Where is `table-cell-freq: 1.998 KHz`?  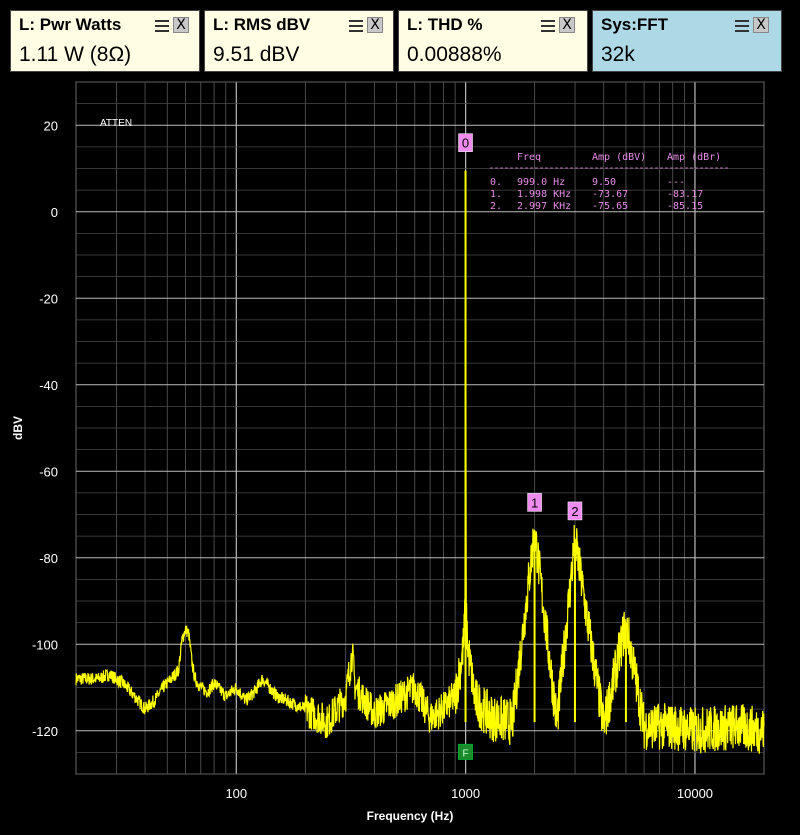
table-cell-freq: 1.998 KHz is located at coordinates (544, 194).